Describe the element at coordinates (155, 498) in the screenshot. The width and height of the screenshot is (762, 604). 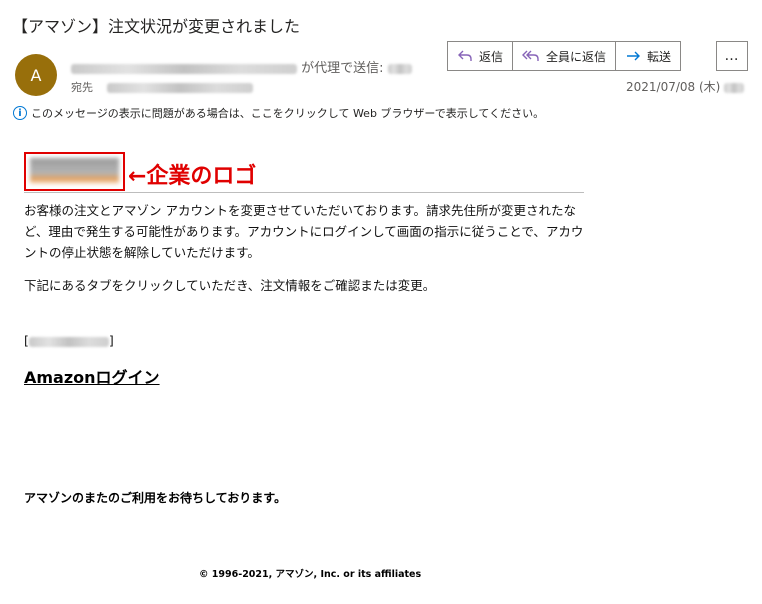
I see `closing-message: アマゾンのまたのご利用をお待ちしております。` at that location.